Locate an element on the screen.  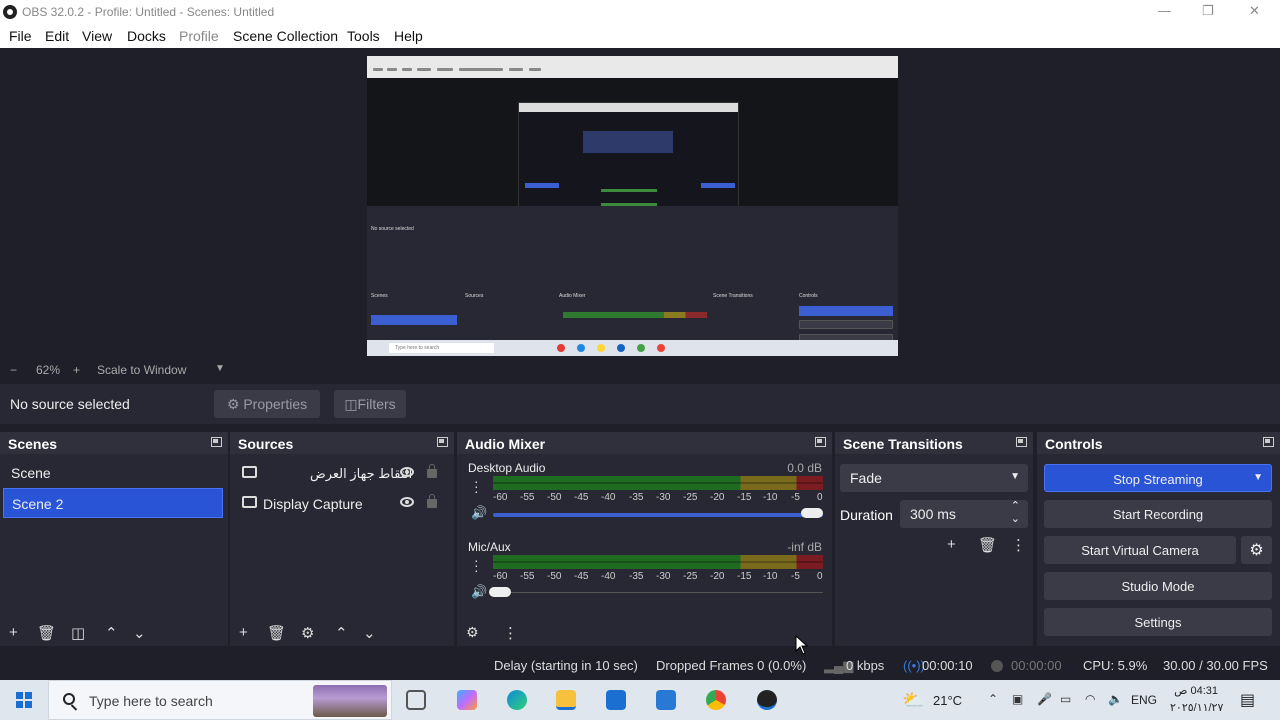
close-icon: ✕ is located at coordinates (1254, 11).